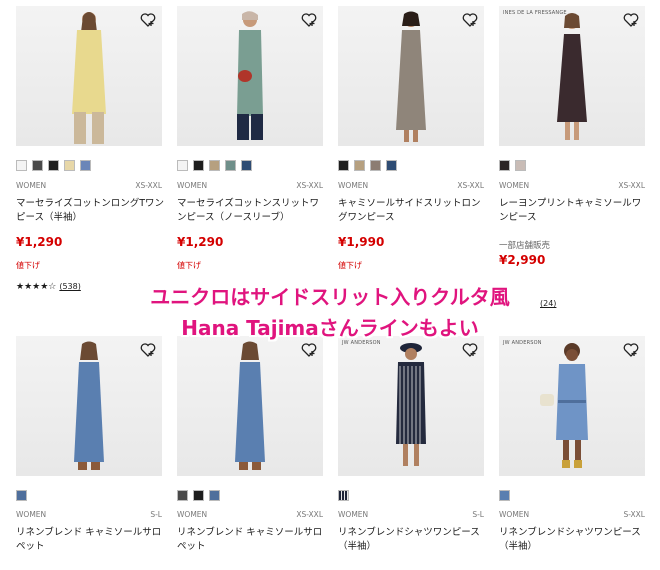 This screenshot has height=570, width=660. Describe the element at coordinates (413, 211) in the screenshot. I see `product-name: キャミソールサイドスリットロングワンピース` at that location.